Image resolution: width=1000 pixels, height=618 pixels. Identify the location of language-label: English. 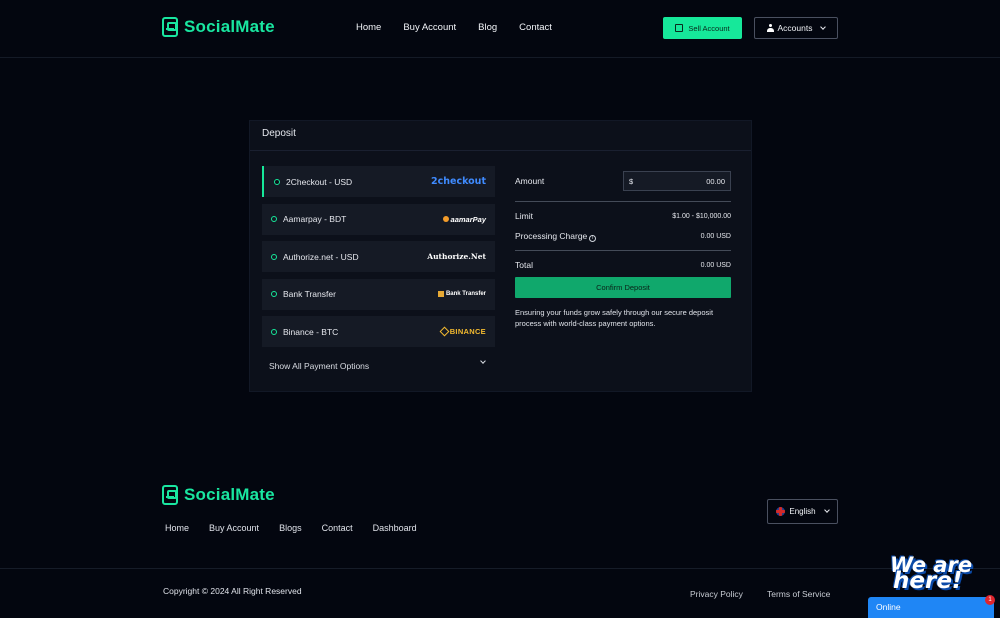
(802, 511).